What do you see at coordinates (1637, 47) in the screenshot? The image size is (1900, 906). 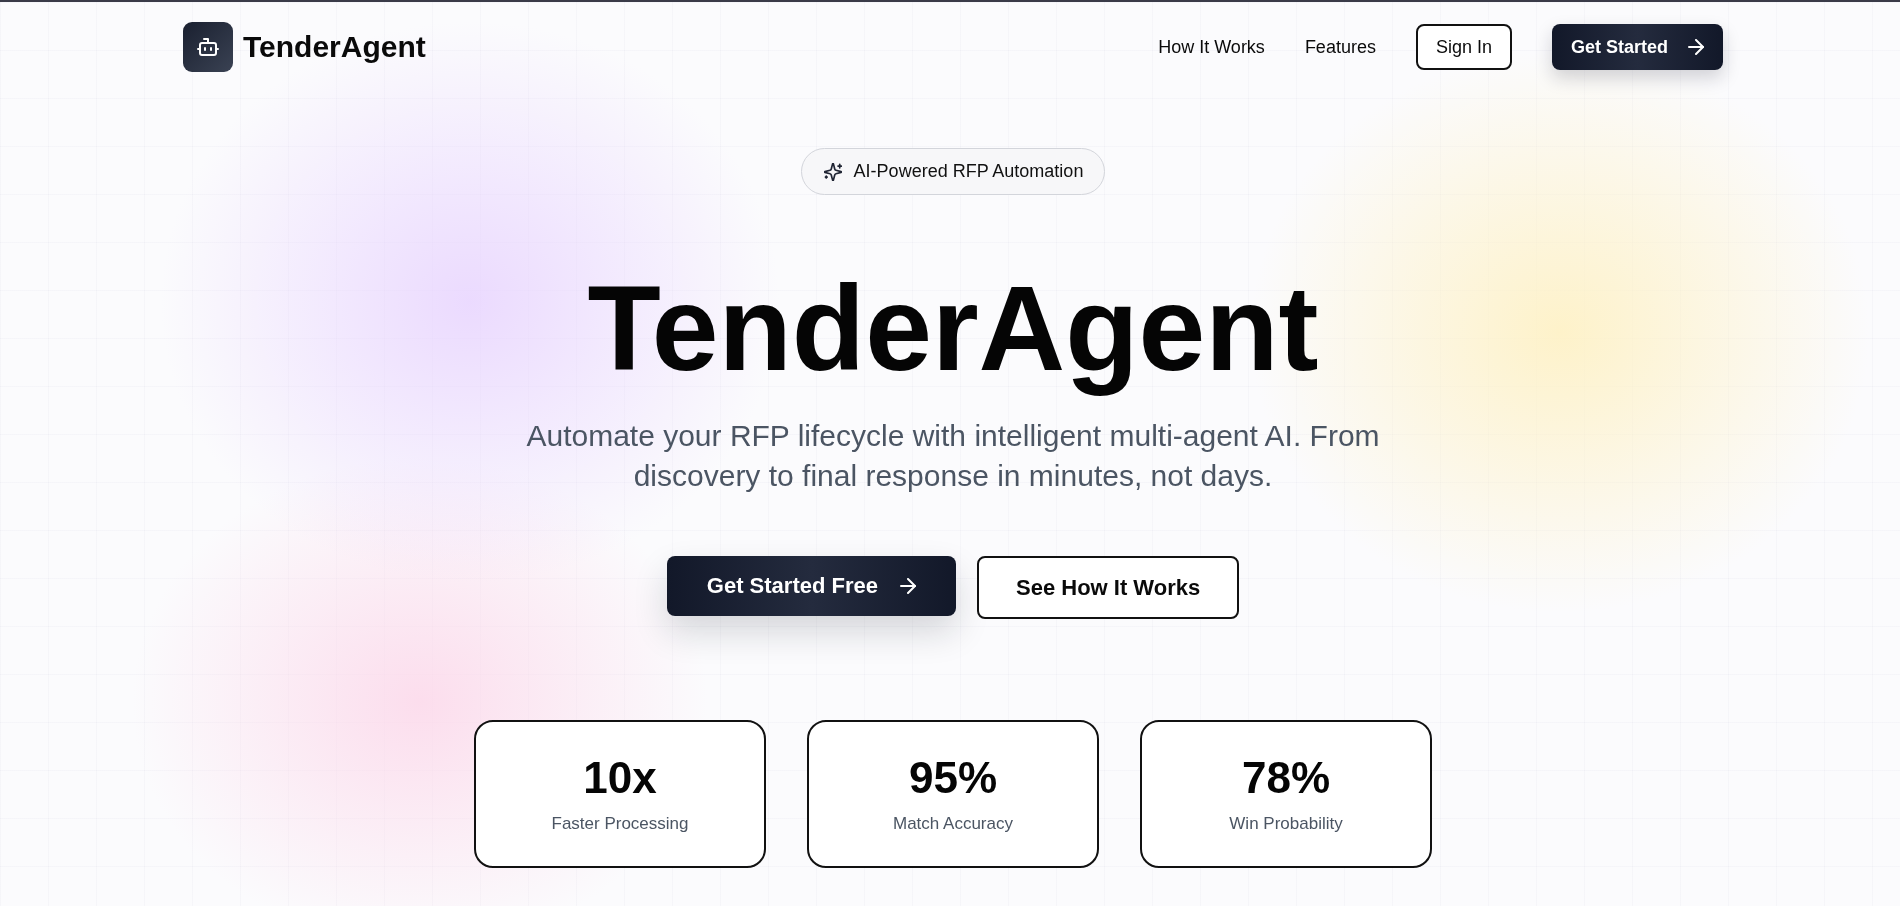 I see `get-started-button: Get Started` at bounding box center [1637, 47].